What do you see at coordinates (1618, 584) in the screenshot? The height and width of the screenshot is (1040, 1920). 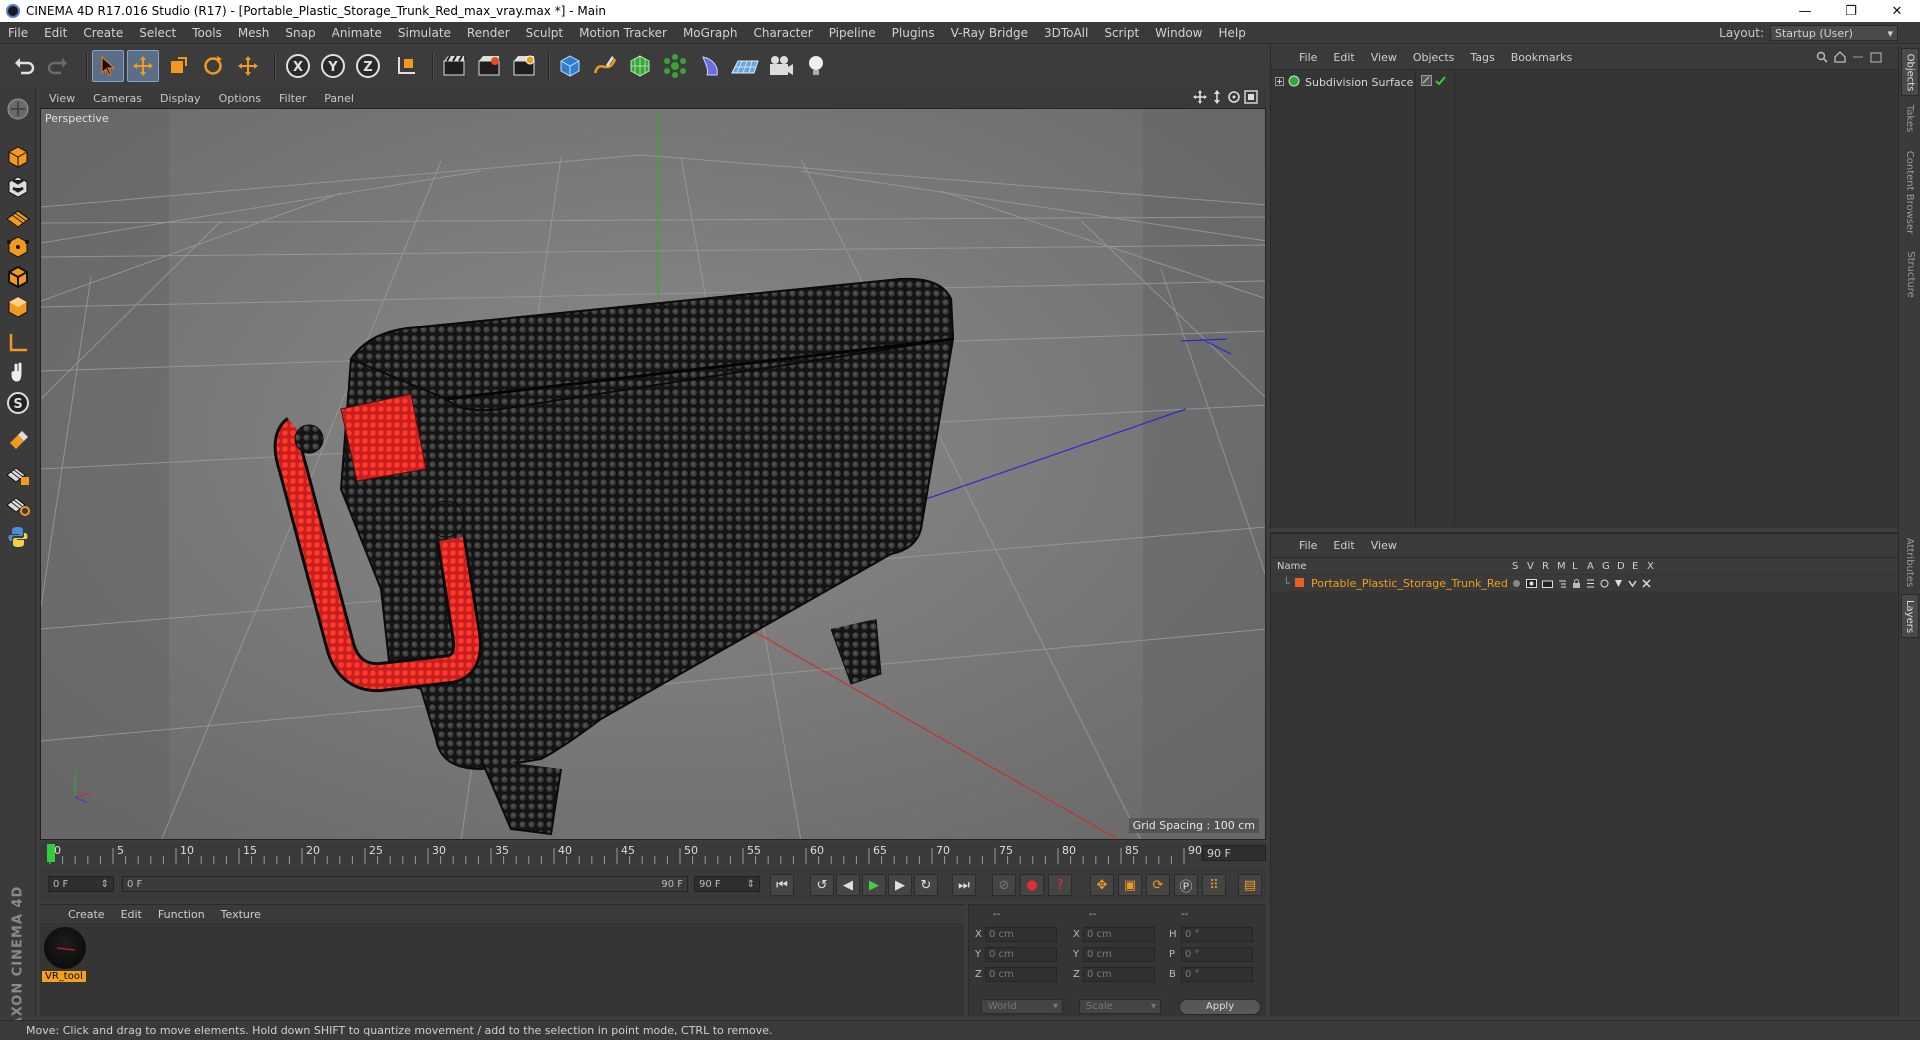 I see `deformers-toggle-icon` at bounding box center [1618, 584].